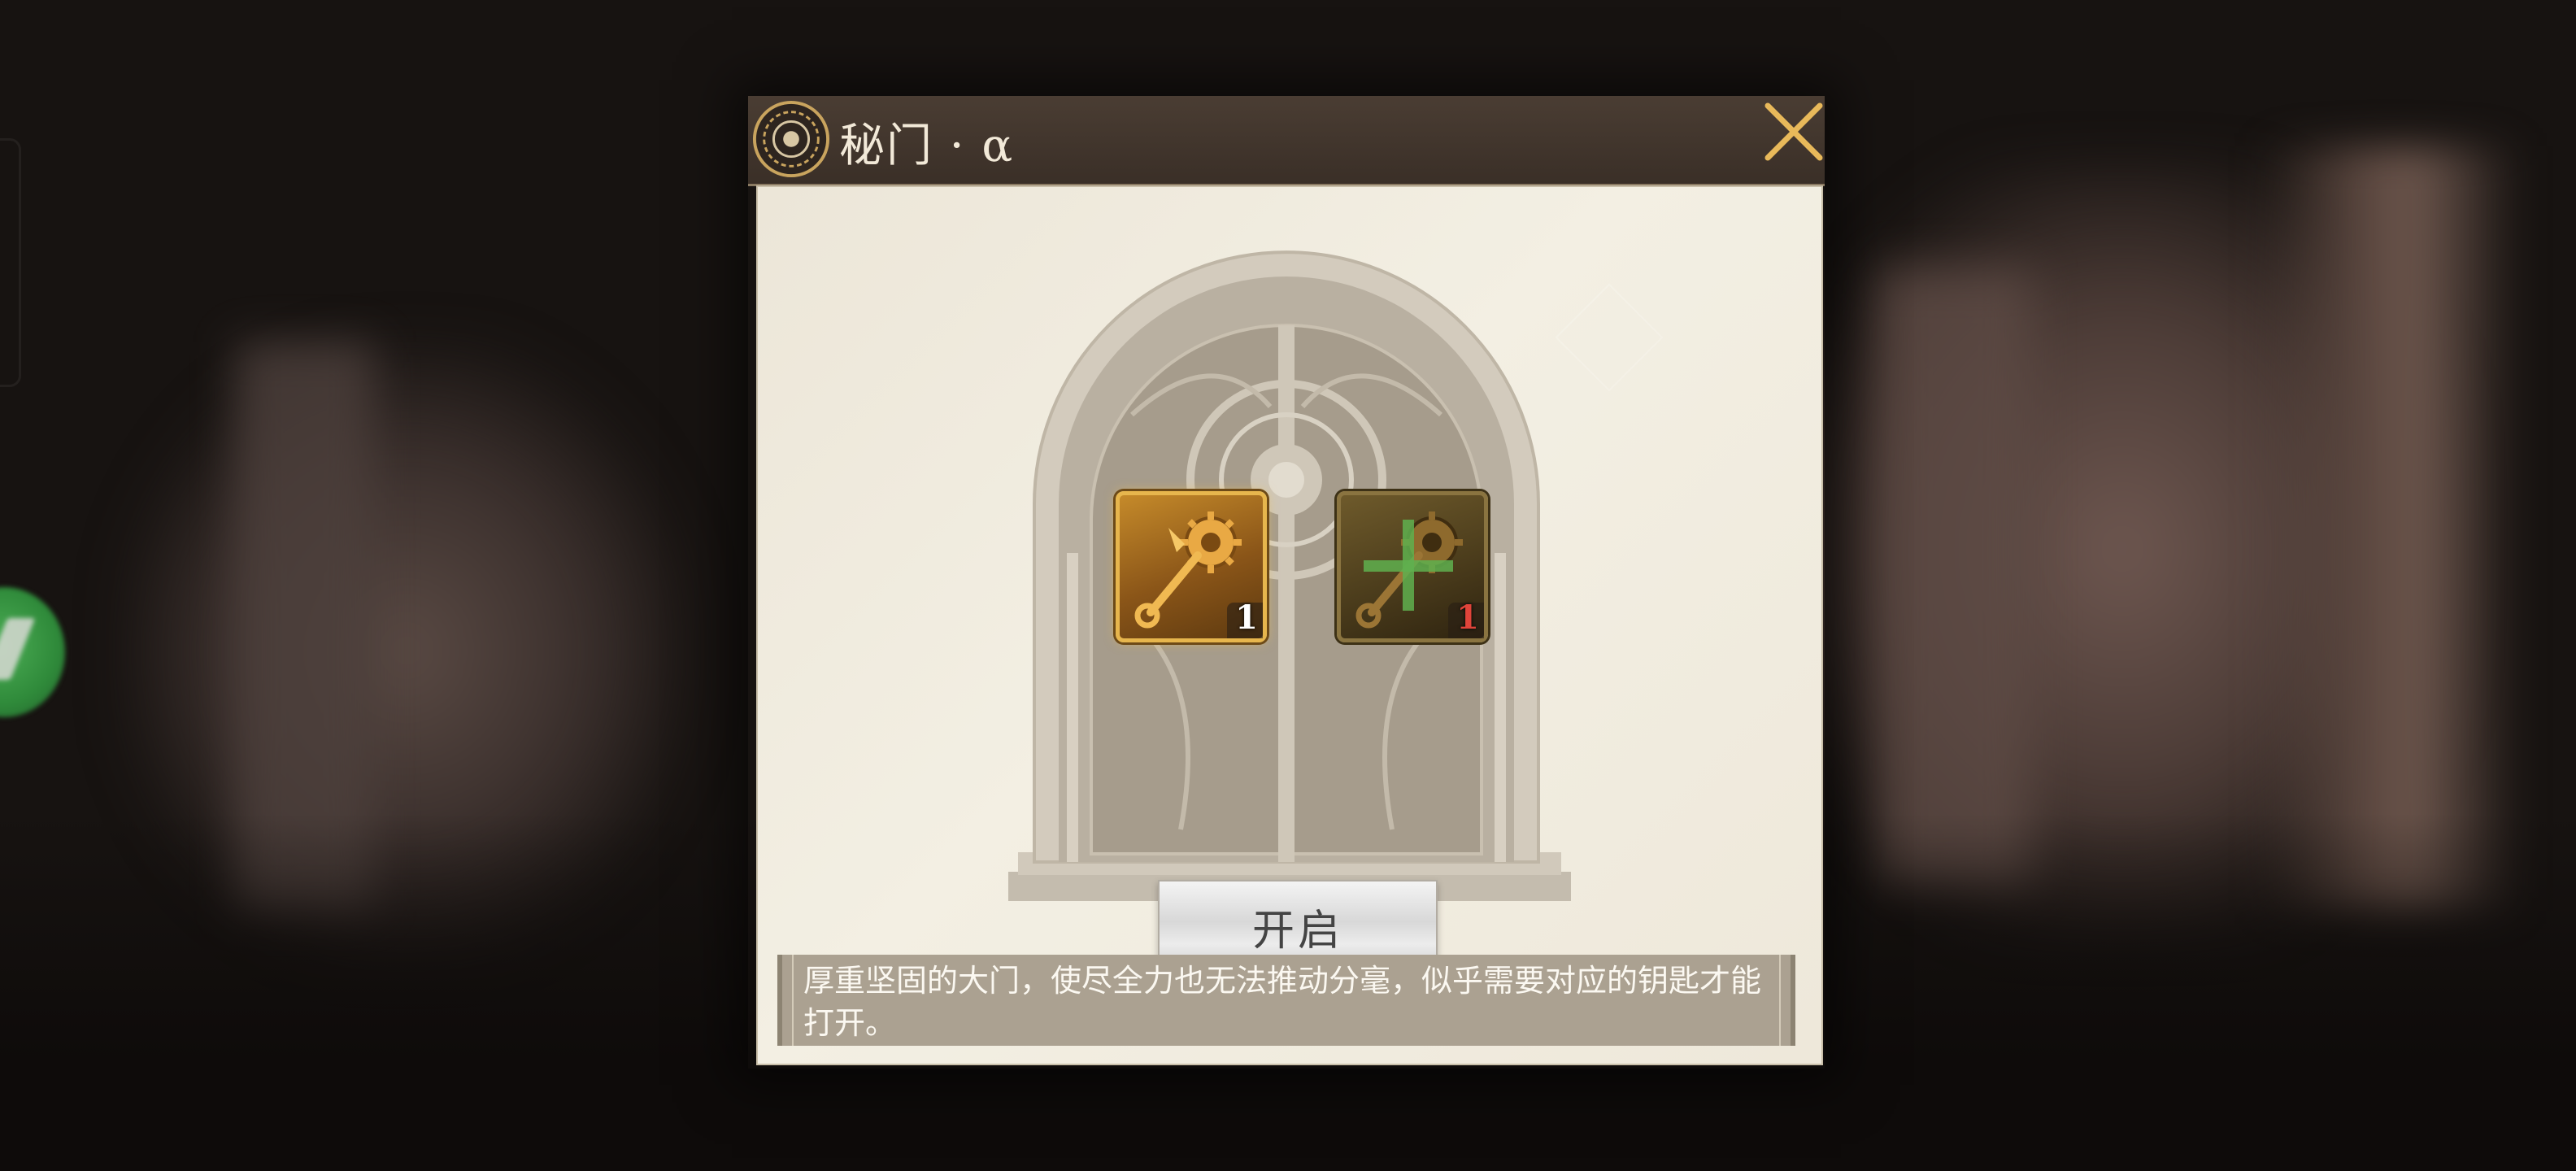  I want to click on side-token-icon, so click(33, 652).